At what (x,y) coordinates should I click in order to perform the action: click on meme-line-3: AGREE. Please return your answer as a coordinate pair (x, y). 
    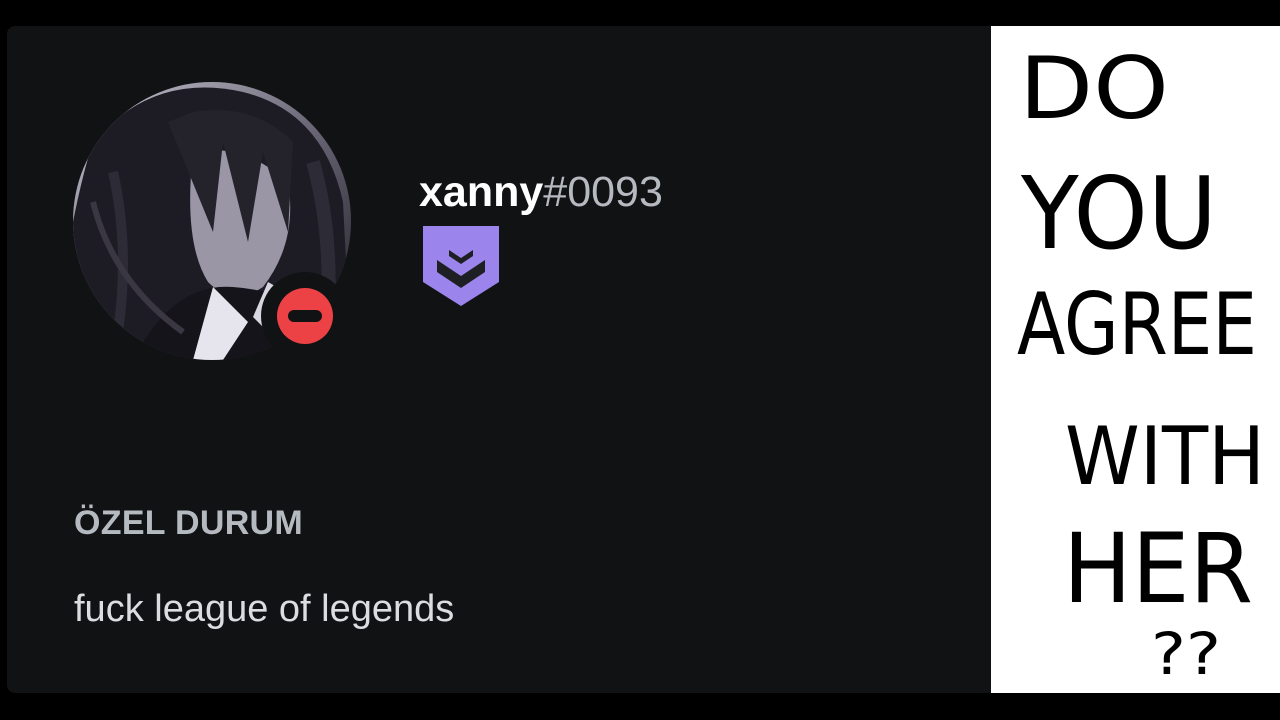
    Looking at the image, I should click on (1137, 325).